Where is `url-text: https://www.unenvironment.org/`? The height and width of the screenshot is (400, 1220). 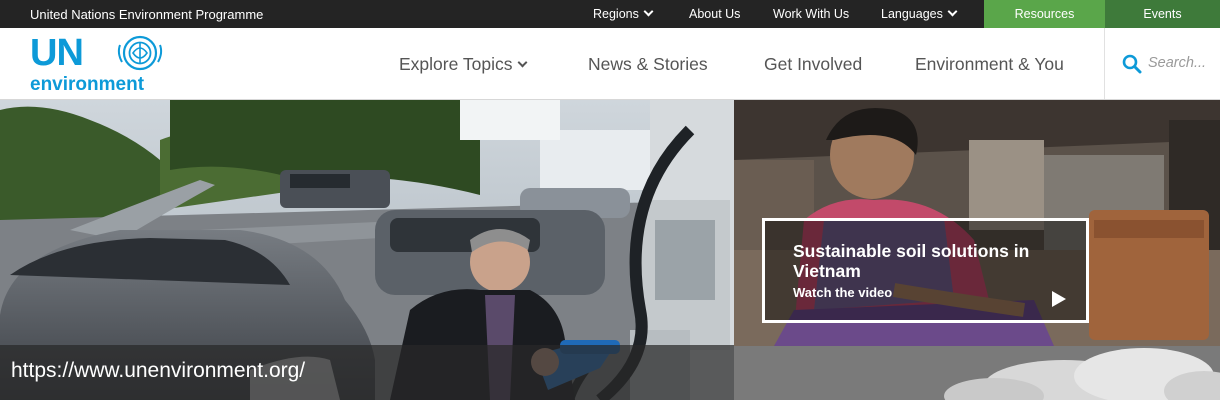 url-text: https://www.unenvironment.org/ is located at coordinates (158, 370).